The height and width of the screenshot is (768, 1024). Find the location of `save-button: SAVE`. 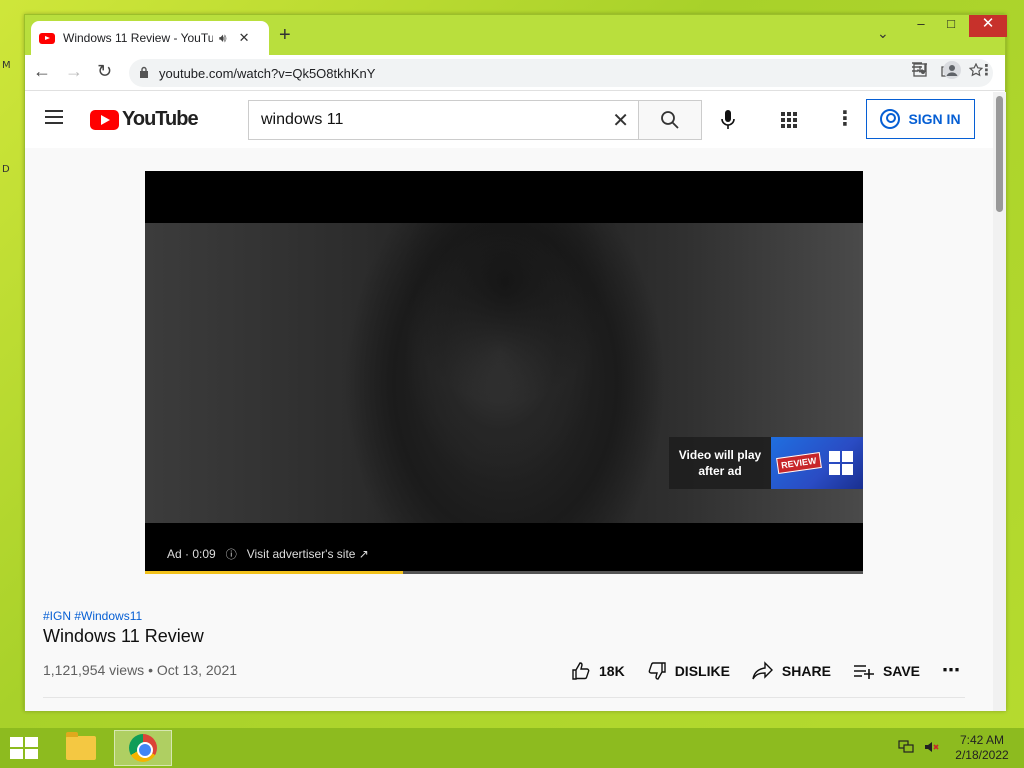

save-button: SAVE is located at coordinates (886, 671).